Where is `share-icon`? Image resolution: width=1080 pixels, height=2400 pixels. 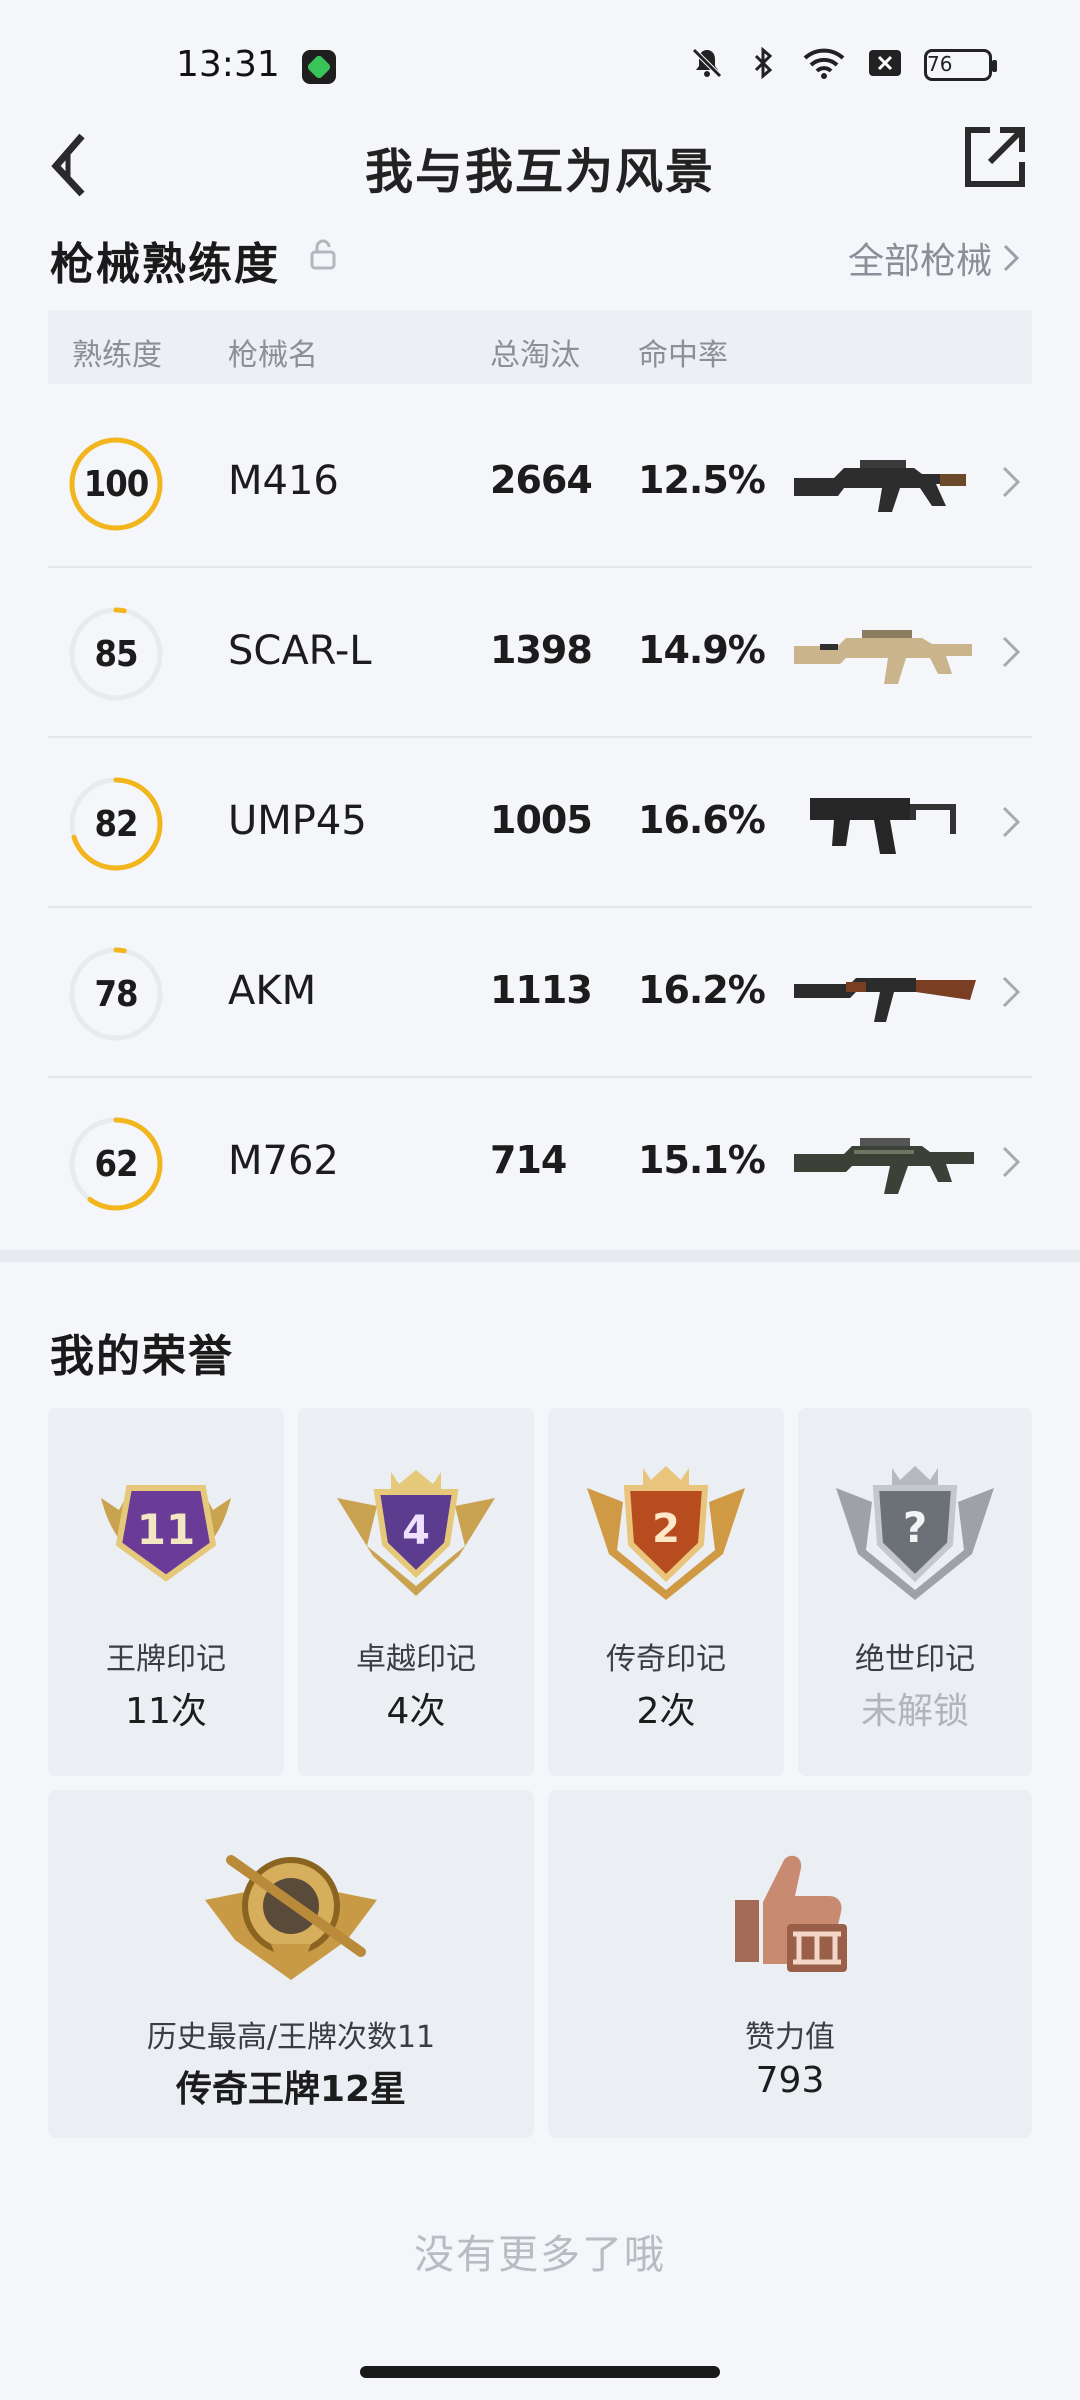 share-icon is located at coordinates (995, 157).